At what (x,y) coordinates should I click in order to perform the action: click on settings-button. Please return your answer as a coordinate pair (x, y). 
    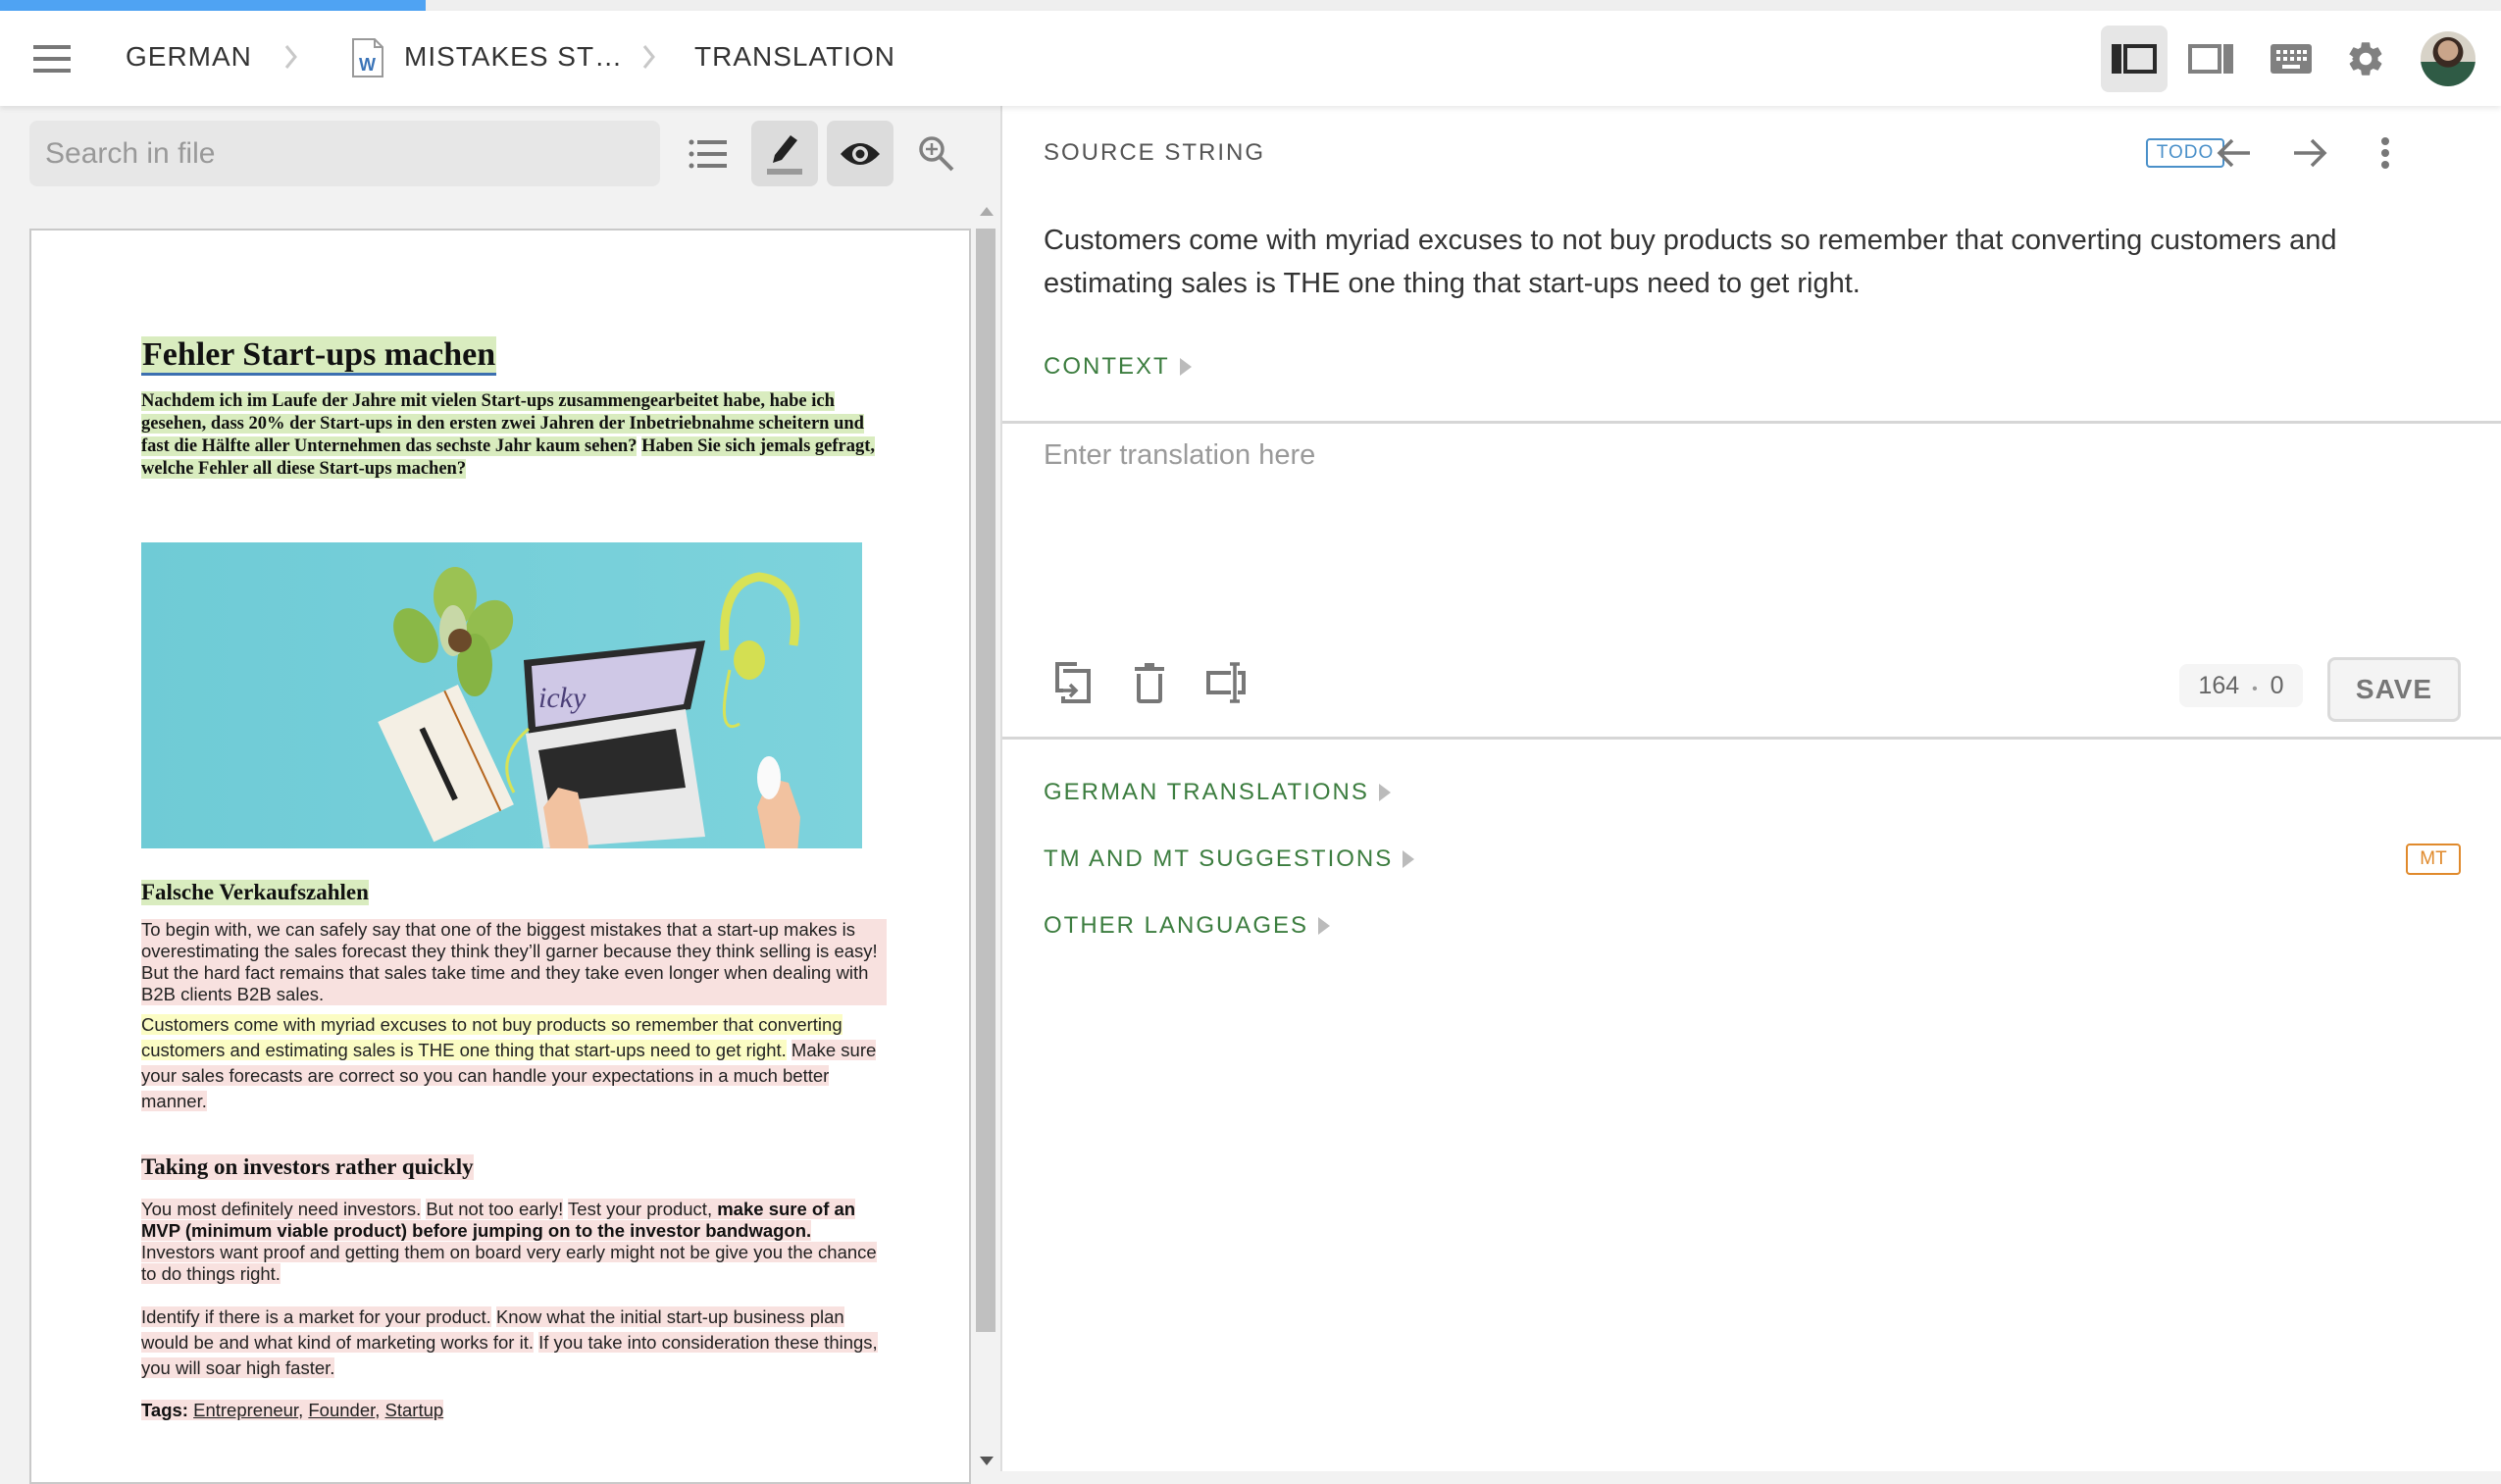
    Looking at the image, I should click on (2365, 59).